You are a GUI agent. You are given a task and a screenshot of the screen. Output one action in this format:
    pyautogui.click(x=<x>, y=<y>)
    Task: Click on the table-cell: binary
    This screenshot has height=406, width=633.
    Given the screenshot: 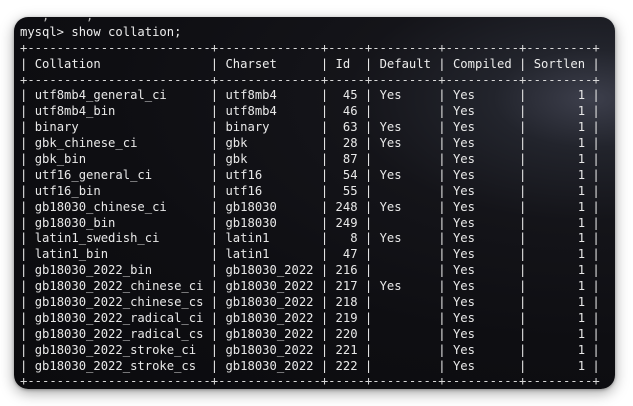 What is the action you would take?
    pyautogui.click(x=119, y=127)
    